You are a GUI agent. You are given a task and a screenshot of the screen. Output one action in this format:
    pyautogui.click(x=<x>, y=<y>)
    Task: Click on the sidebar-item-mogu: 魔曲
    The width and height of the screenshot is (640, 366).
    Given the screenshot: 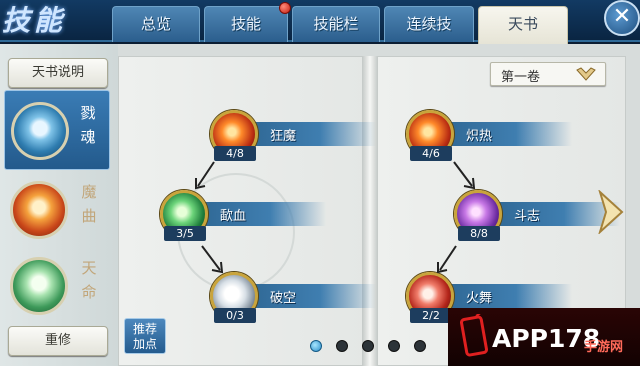 What is the action you would take?
    pyautogui.click(x=57, y=210)
    